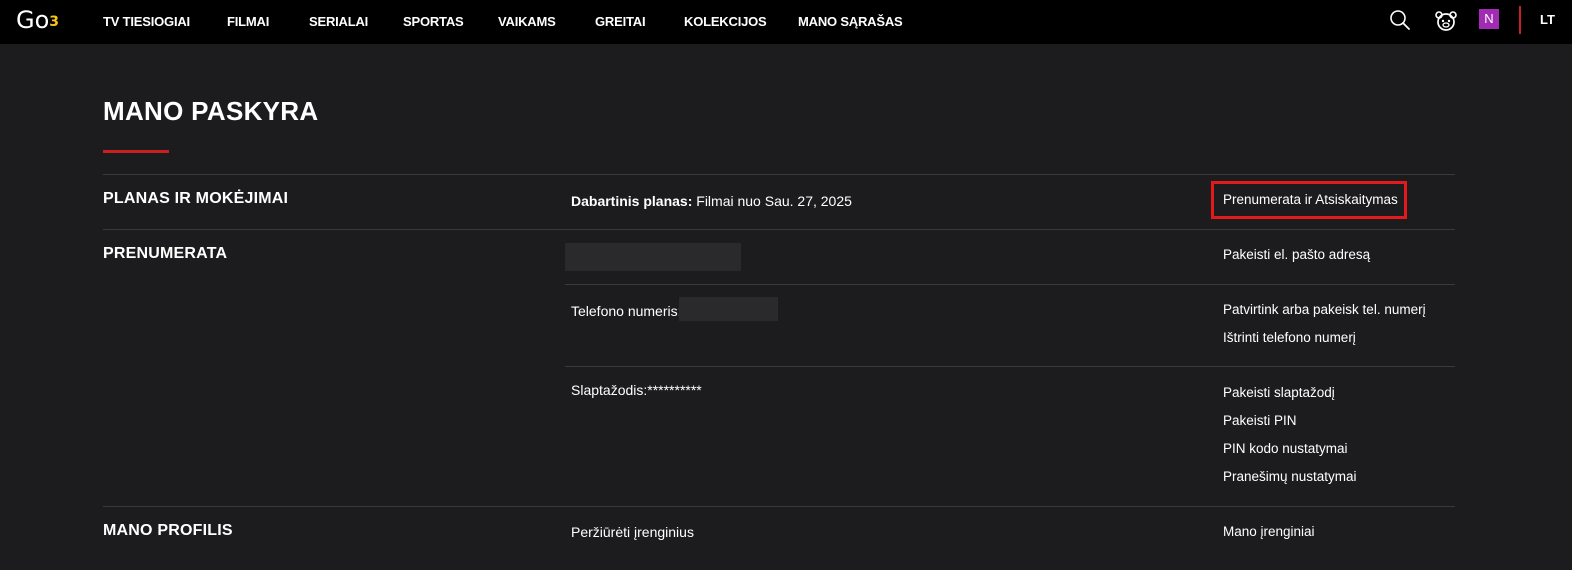 This screenshot has width=1572, height=570. I want to click on nav-filmai: FILMAI, so click(248, 22).